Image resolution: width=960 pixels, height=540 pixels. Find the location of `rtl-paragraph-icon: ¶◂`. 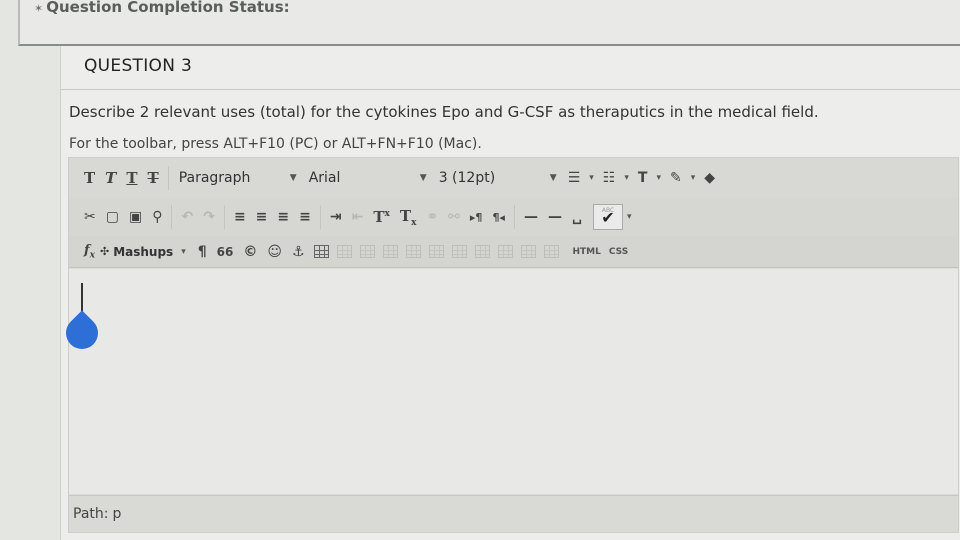

rtl-paragraph-icon: ¶◂ is located at coordinates (498, 217).